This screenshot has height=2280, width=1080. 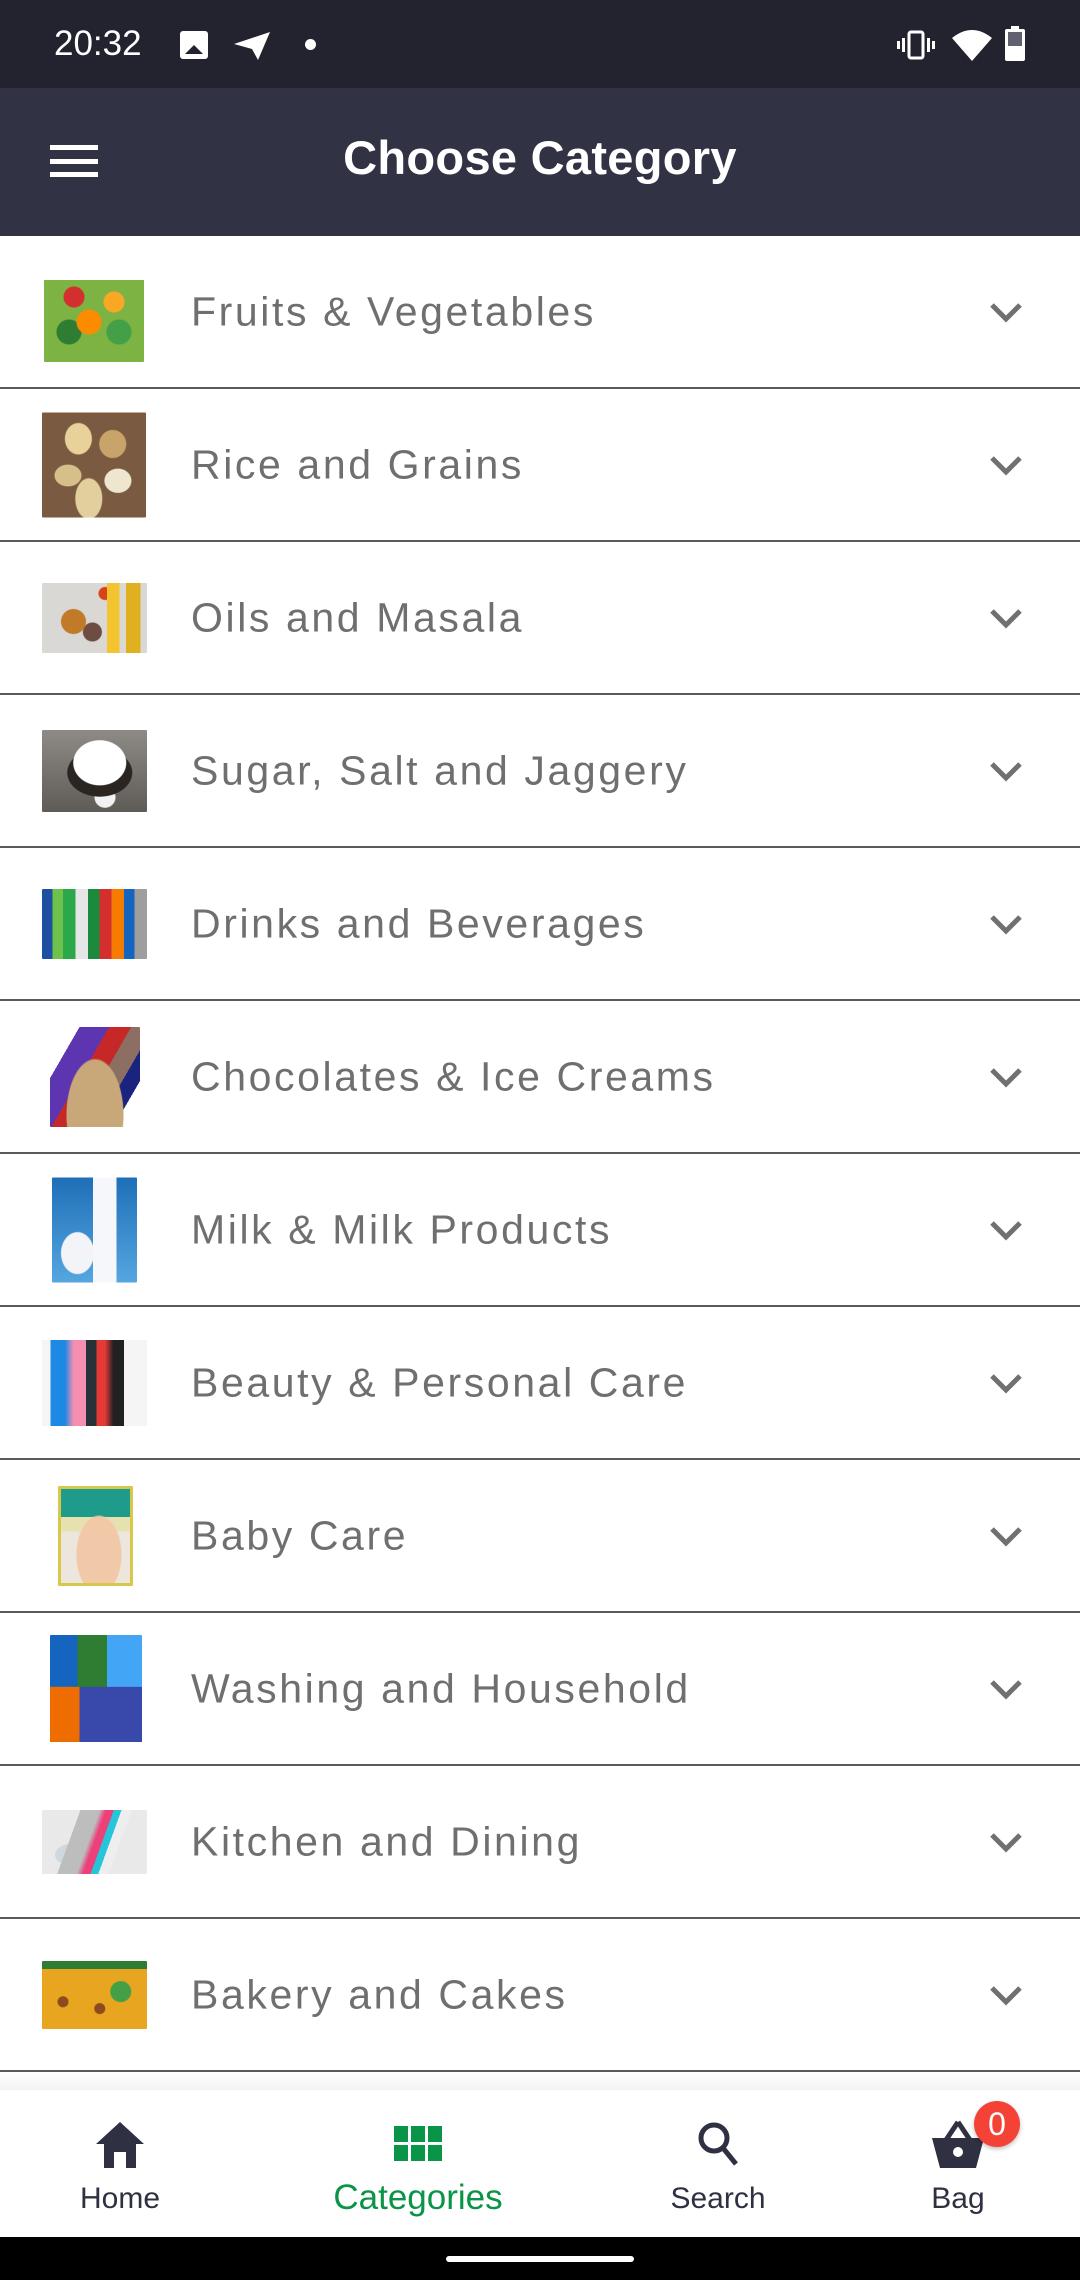 What do you see at coordinates (94, 617) in the screenshot?
I see `oils-masala-image` at bounding box center [94, 617].